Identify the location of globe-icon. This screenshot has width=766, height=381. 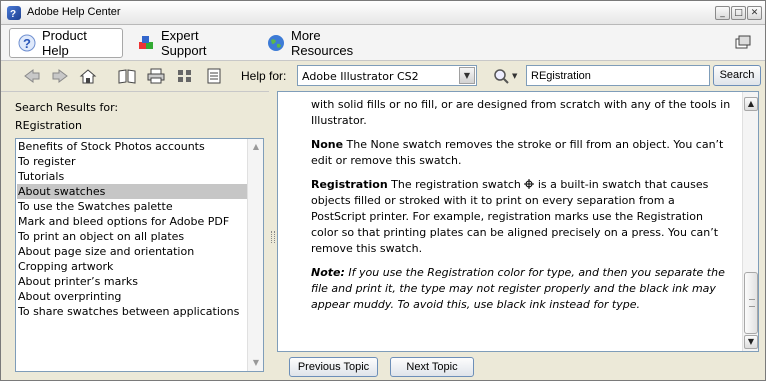
(276, 43).